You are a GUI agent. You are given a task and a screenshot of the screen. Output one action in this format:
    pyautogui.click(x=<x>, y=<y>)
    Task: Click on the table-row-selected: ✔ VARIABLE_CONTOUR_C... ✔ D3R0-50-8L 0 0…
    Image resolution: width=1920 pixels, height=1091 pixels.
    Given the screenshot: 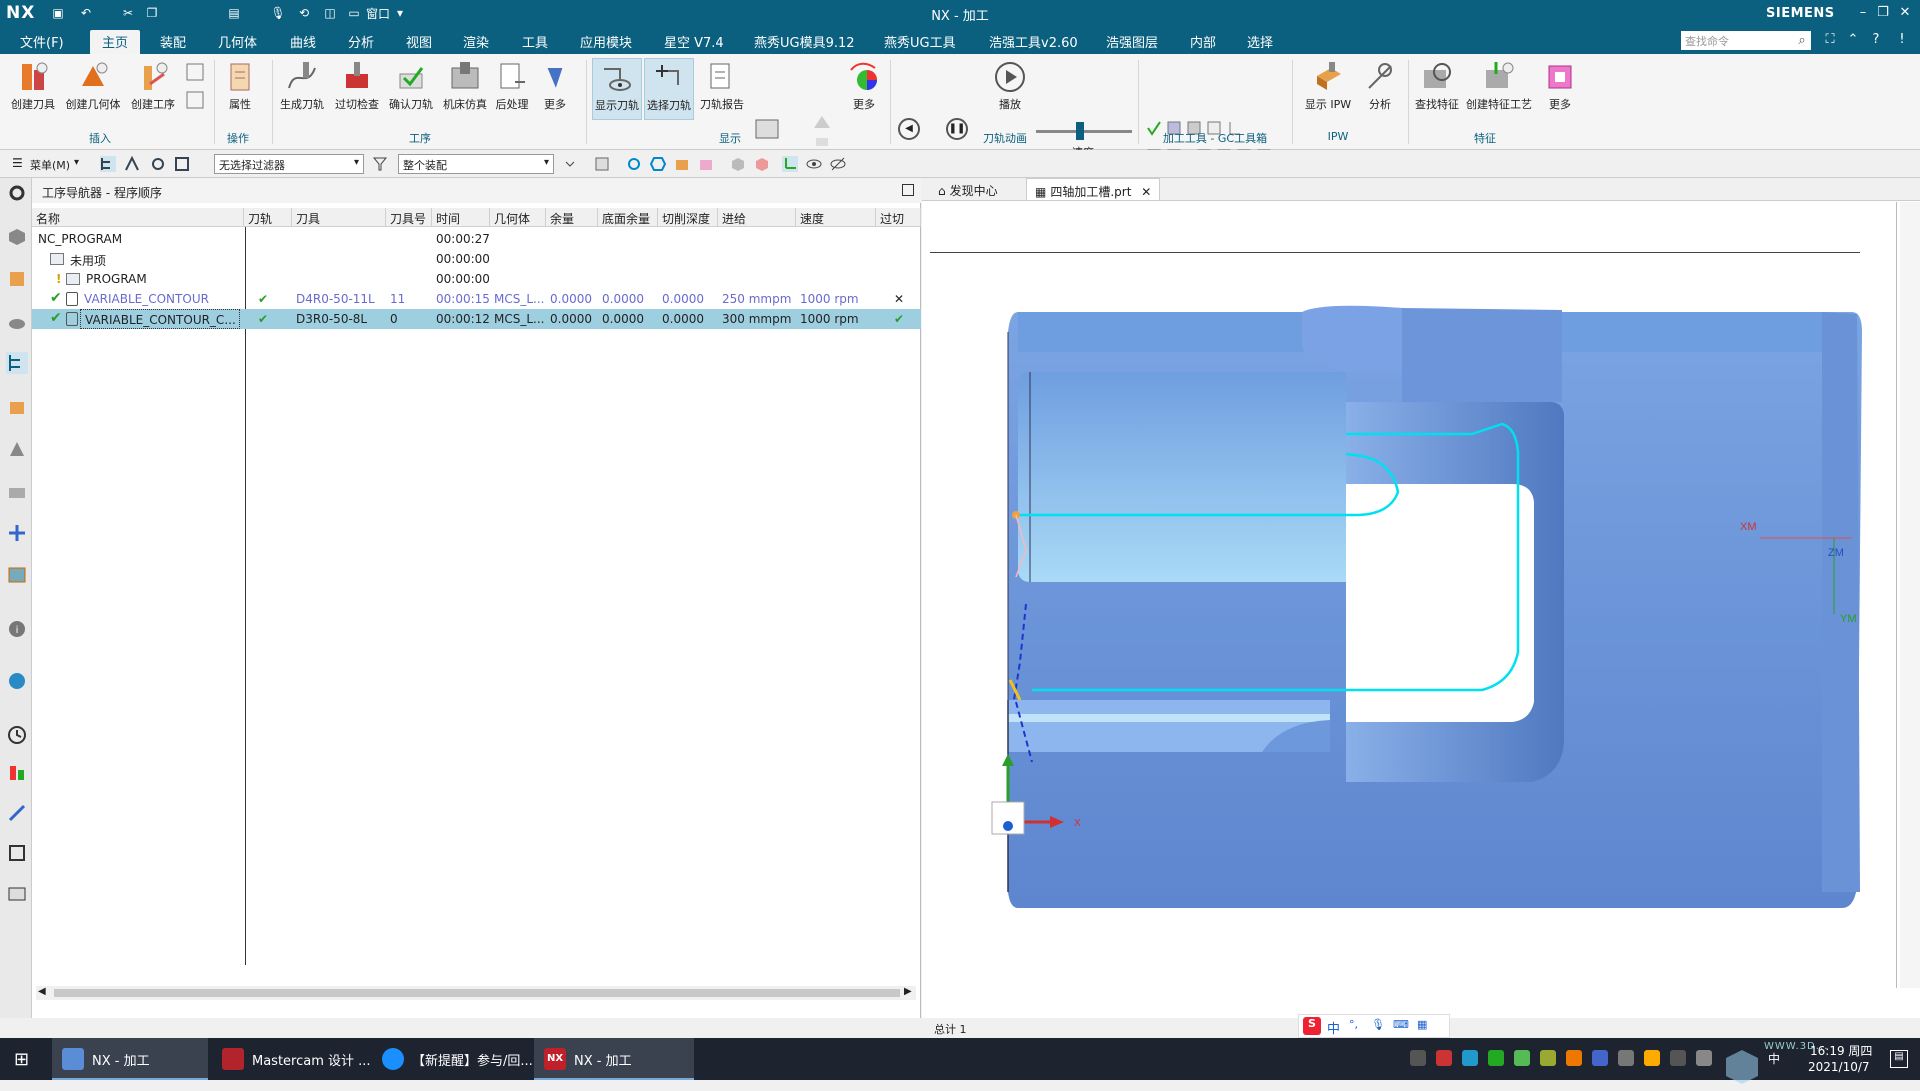 What is the action you would take?
    pyautogui.click(x=476, y=319)
    